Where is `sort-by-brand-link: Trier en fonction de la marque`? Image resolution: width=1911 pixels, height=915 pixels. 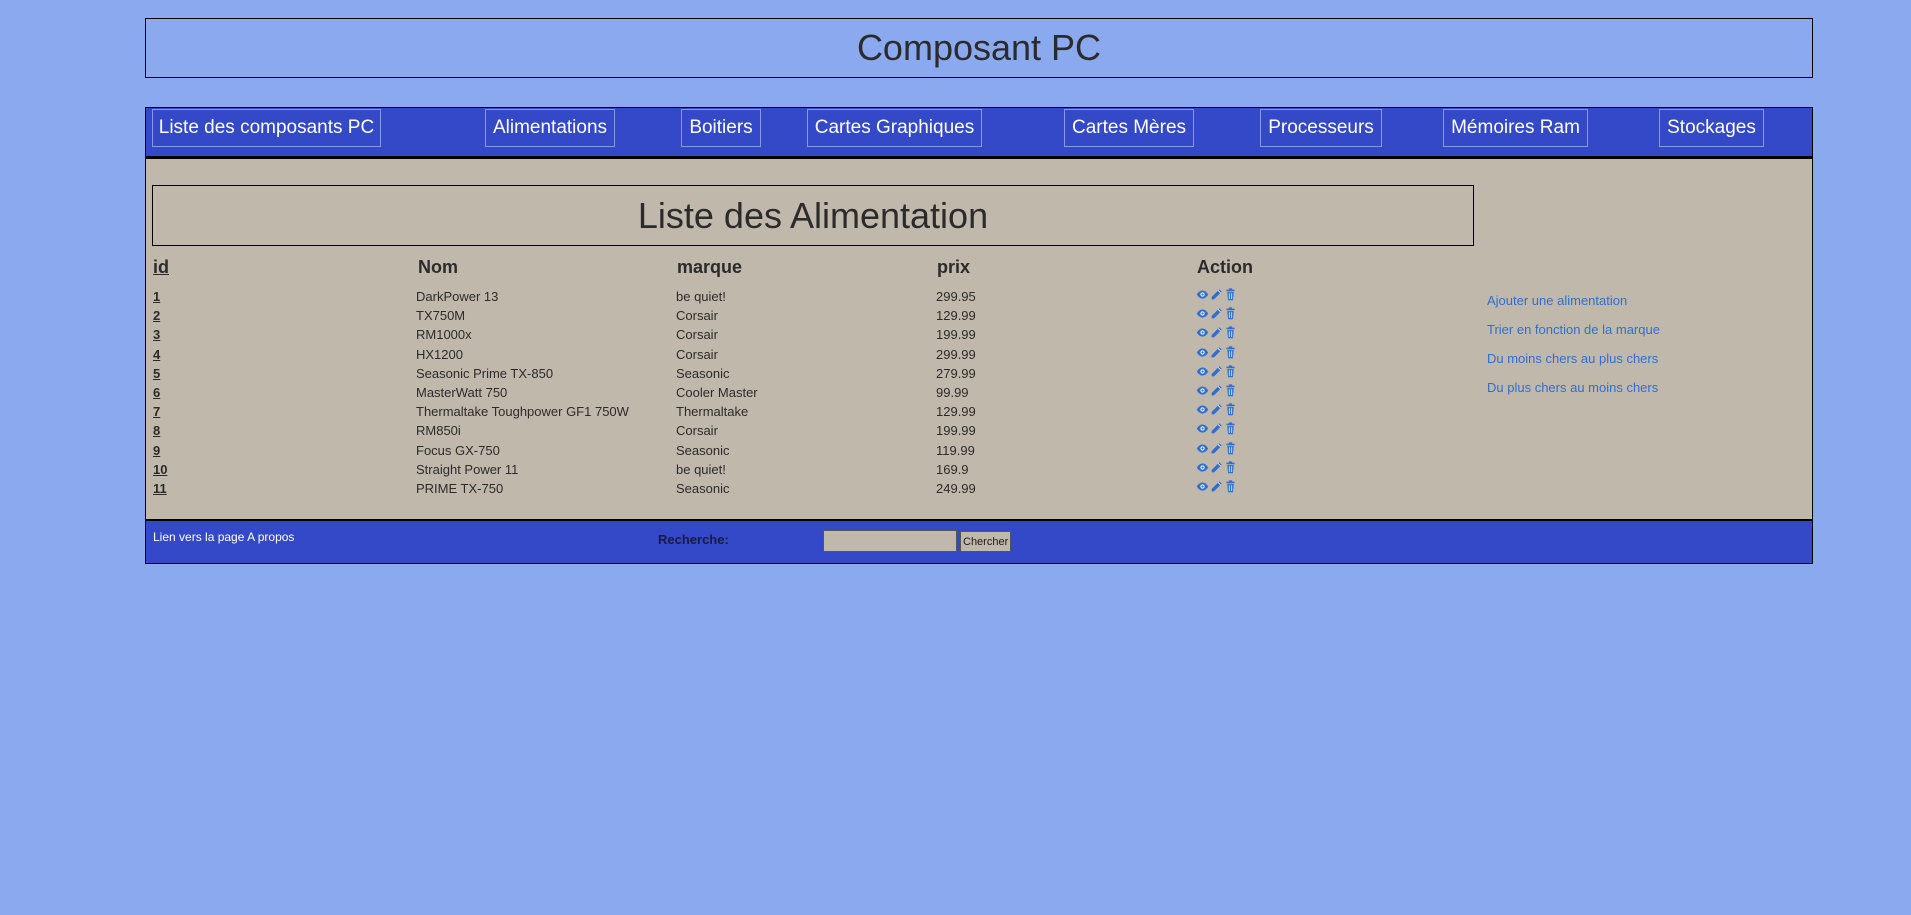
sort-by-brand-link: Trier en fonction de la marque is located at coordinates (1573, 329).